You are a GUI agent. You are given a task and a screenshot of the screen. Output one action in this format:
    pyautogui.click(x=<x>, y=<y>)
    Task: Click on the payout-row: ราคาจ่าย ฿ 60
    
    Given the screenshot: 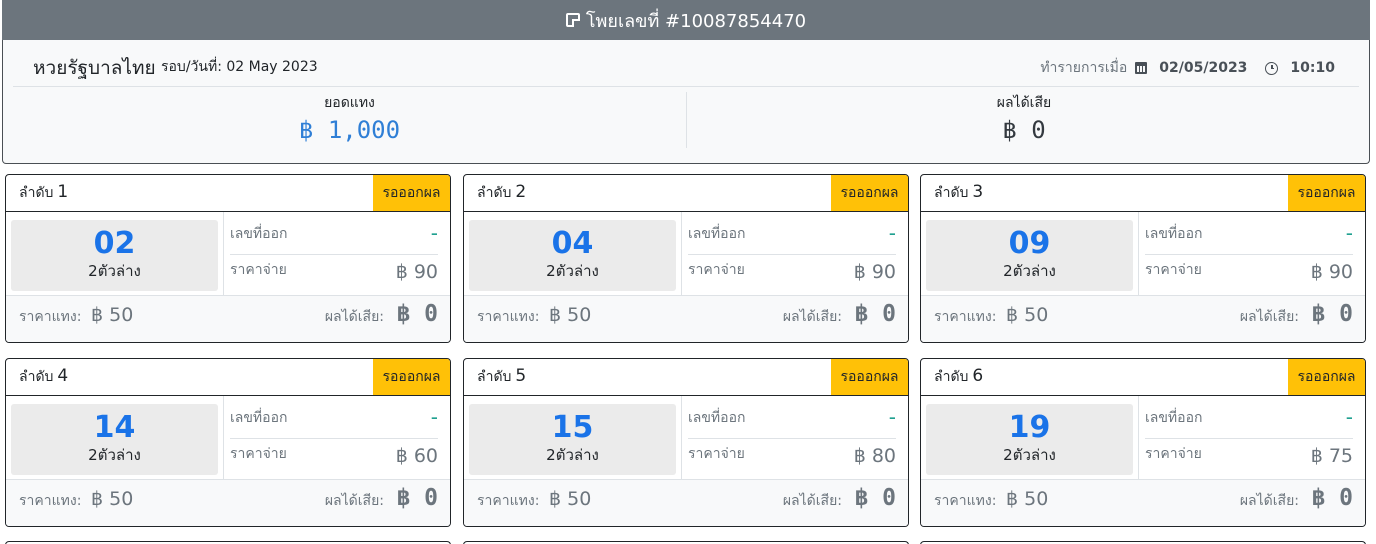 What is the action you would take?
    pyautogui.click(x=334, y=455)
    